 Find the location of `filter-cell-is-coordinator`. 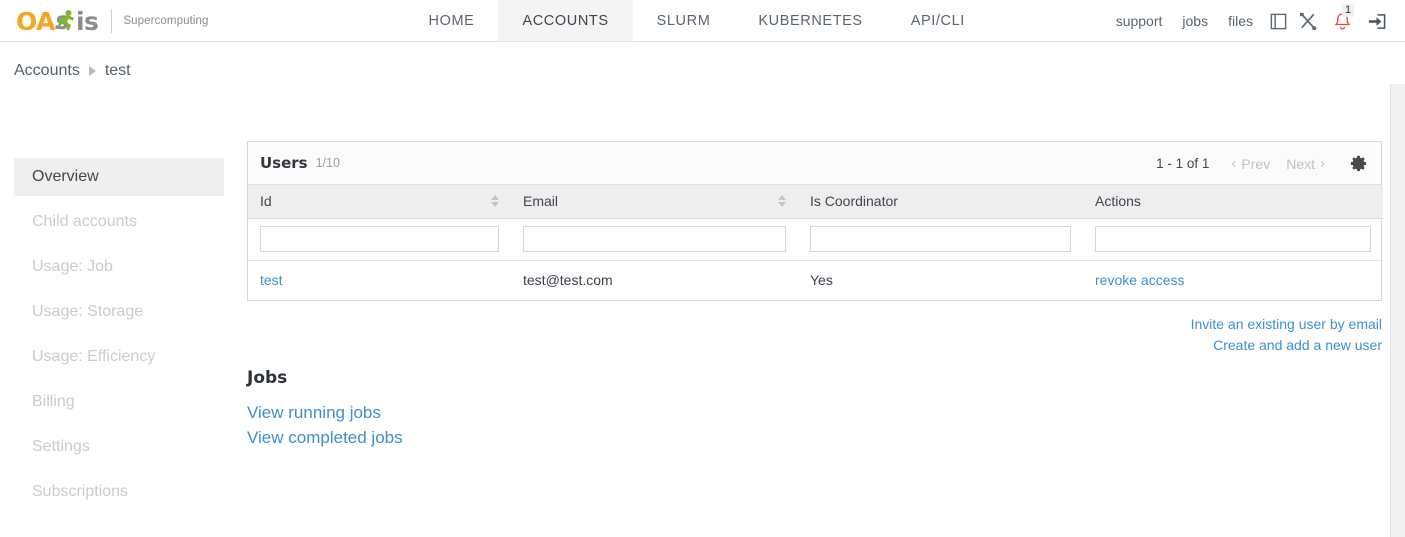

filter-cell-is-coordinator is located at coordinates (940, 239).